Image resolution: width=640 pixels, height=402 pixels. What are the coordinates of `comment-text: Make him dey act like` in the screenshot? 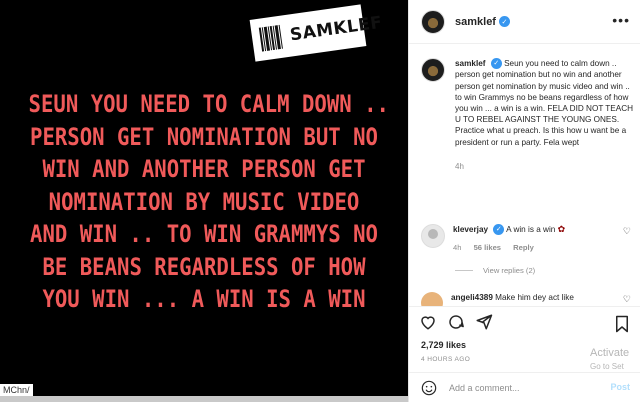 It's located at (534, 297).